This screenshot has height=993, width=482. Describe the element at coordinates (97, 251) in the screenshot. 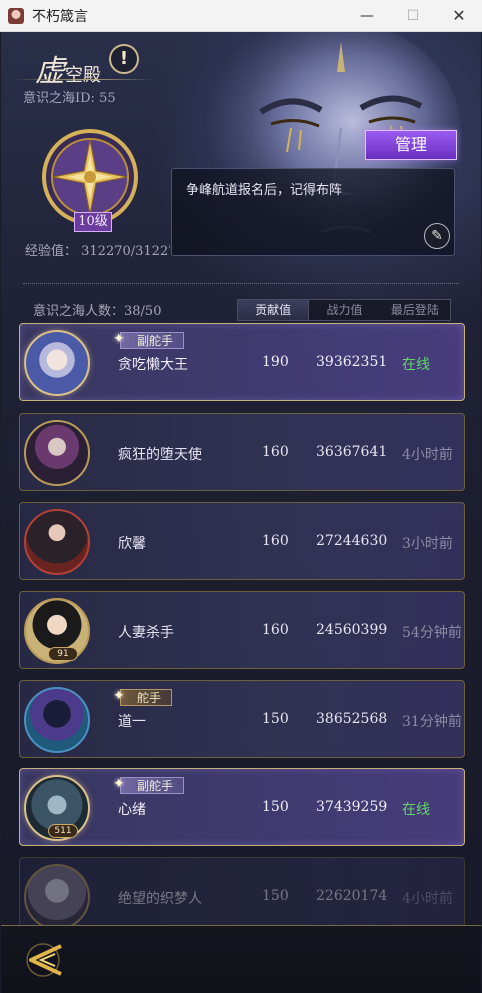

I see `guild-exp: 经验值： 312270/3122710` at that location.